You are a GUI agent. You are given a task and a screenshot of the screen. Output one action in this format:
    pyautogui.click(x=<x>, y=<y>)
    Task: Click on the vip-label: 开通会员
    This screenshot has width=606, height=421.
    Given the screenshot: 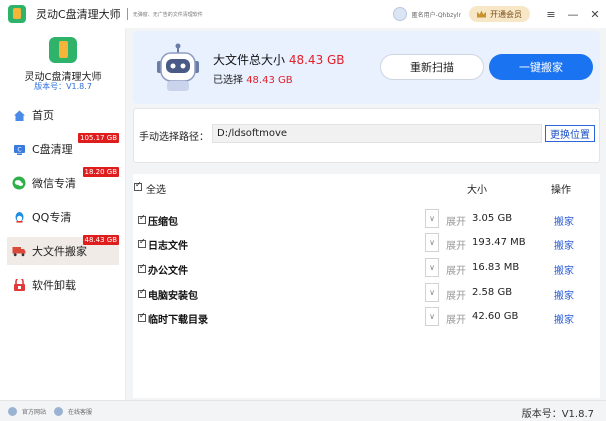 What is the action you would take?
    pyautogui.click(x=506, y=14)
    